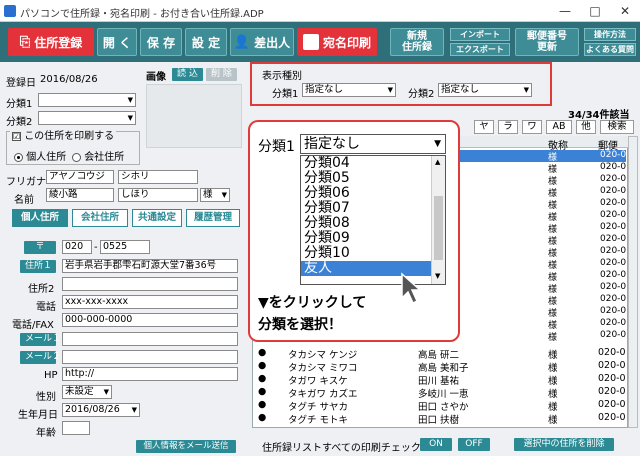  What do you see at coordinates (565, 11) in the screenshot?
I see `minimize-button: —` at bounding box center [565, 11].